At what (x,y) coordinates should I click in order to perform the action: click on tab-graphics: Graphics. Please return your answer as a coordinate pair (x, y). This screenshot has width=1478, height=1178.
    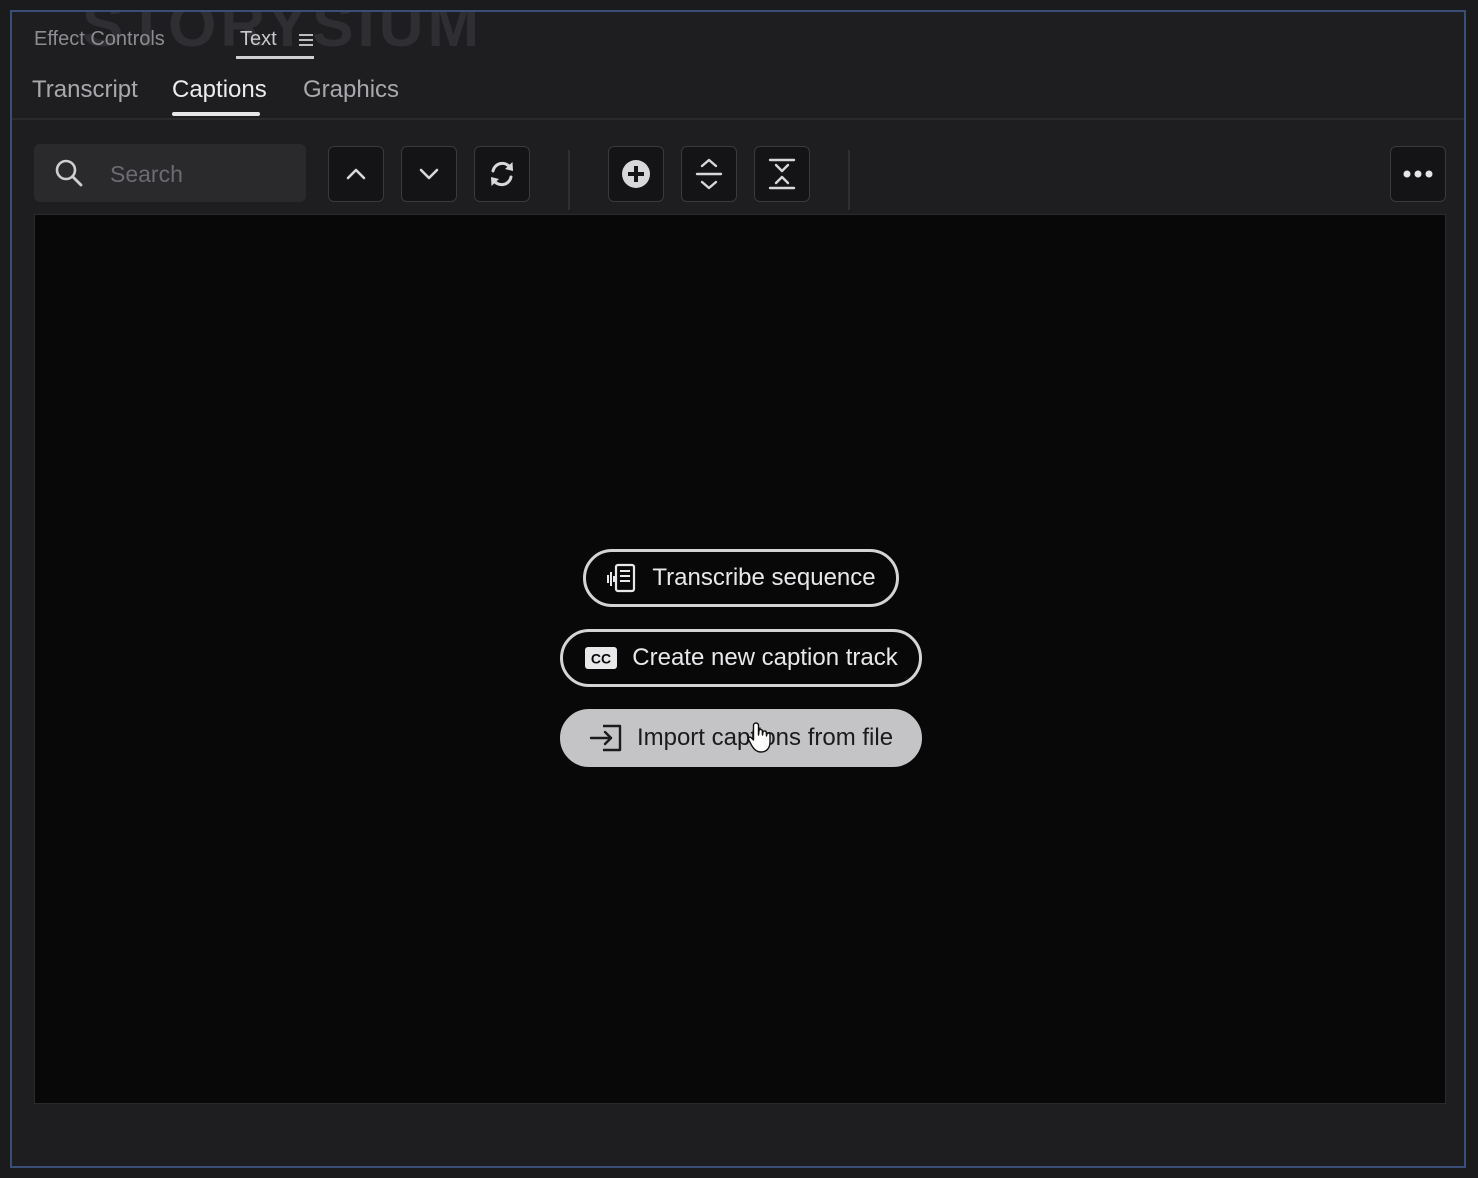
    Looking at the image, I should click on (351, 90).